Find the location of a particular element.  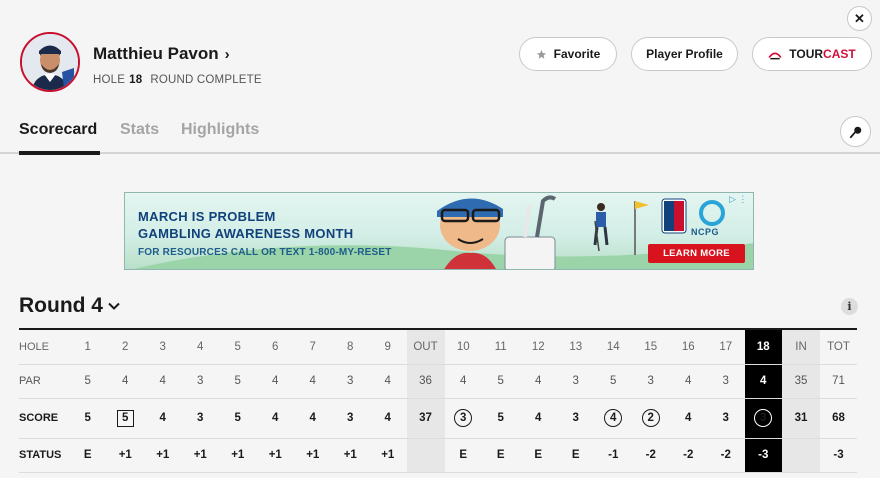

tourcast-label-tour: TOUR is located at coordinates (806, 54).